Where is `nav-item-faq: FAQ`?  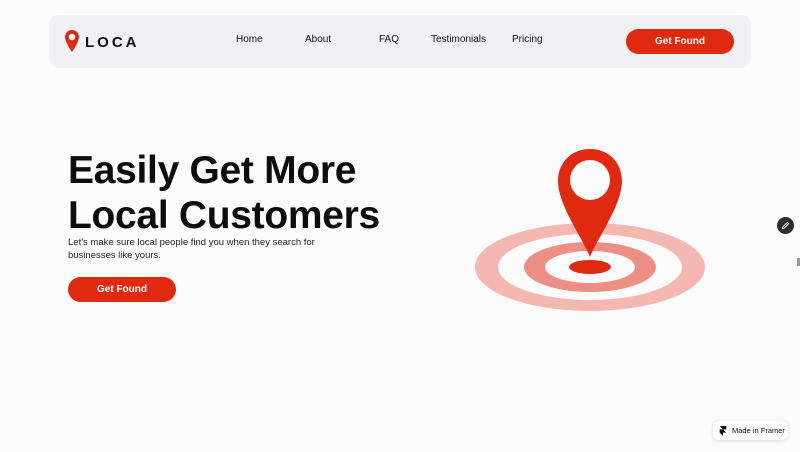
nav-item-faq: FAQ is located at coordinates (389, 39).